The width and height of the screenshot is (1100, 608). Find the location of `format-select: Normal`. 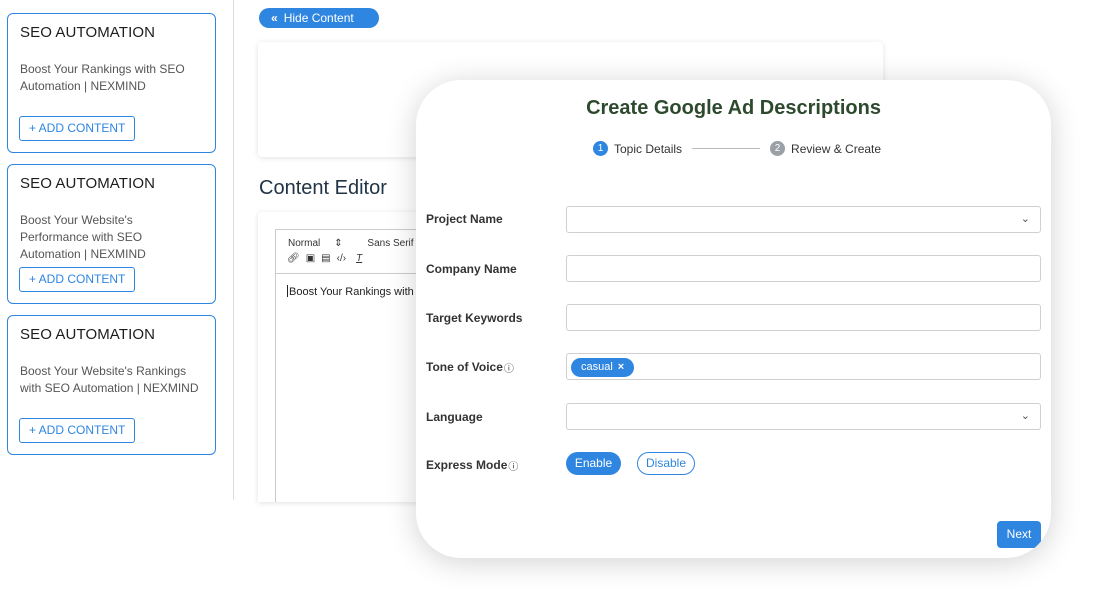

format-select: Normal is located at coordinates (304, 243).